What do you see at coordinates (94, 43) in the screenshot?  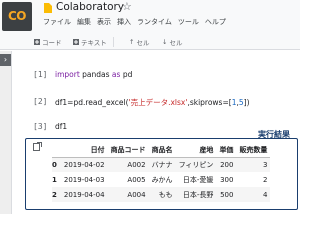 I see `add-text-label: テキスト` at bounding box center [94, 43].